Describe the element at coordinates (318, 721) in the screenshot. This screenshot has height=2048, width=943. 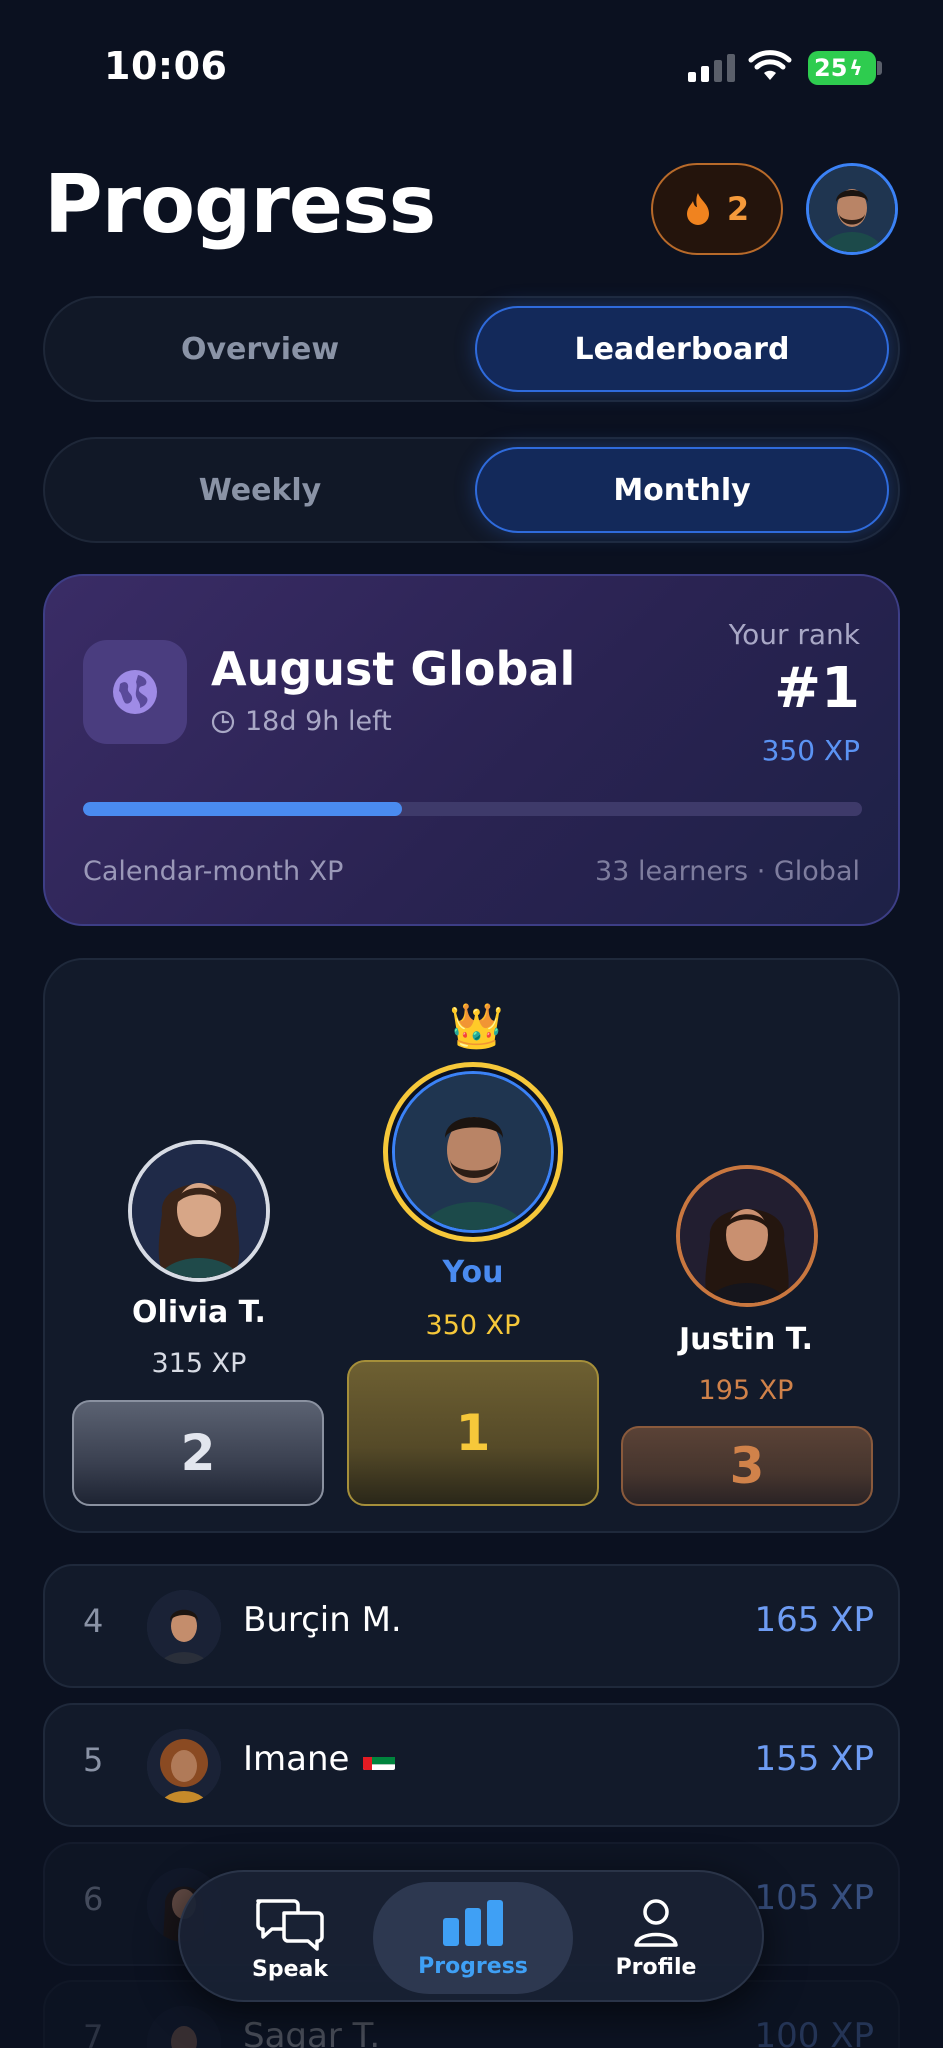
I see `time-left: 18d 9h left` at that location.